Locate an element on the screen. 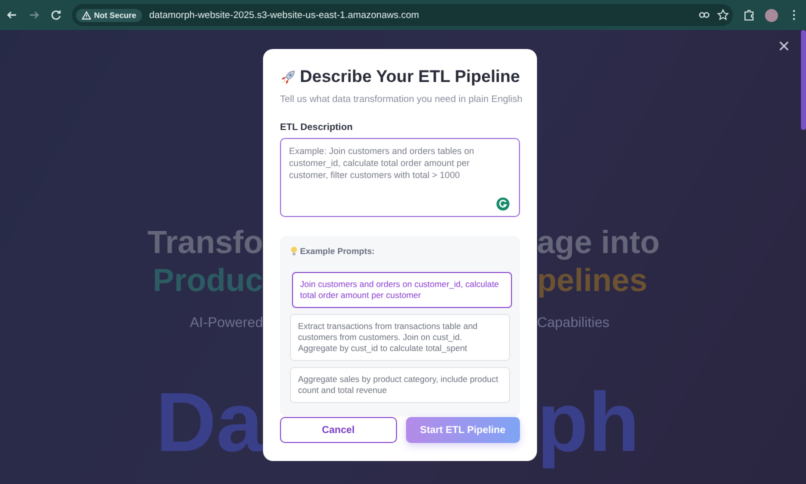 Image resolution: width=806 pixels, height=484 pixels. security-chip: Not Secure is located at coordinates (109, 15).